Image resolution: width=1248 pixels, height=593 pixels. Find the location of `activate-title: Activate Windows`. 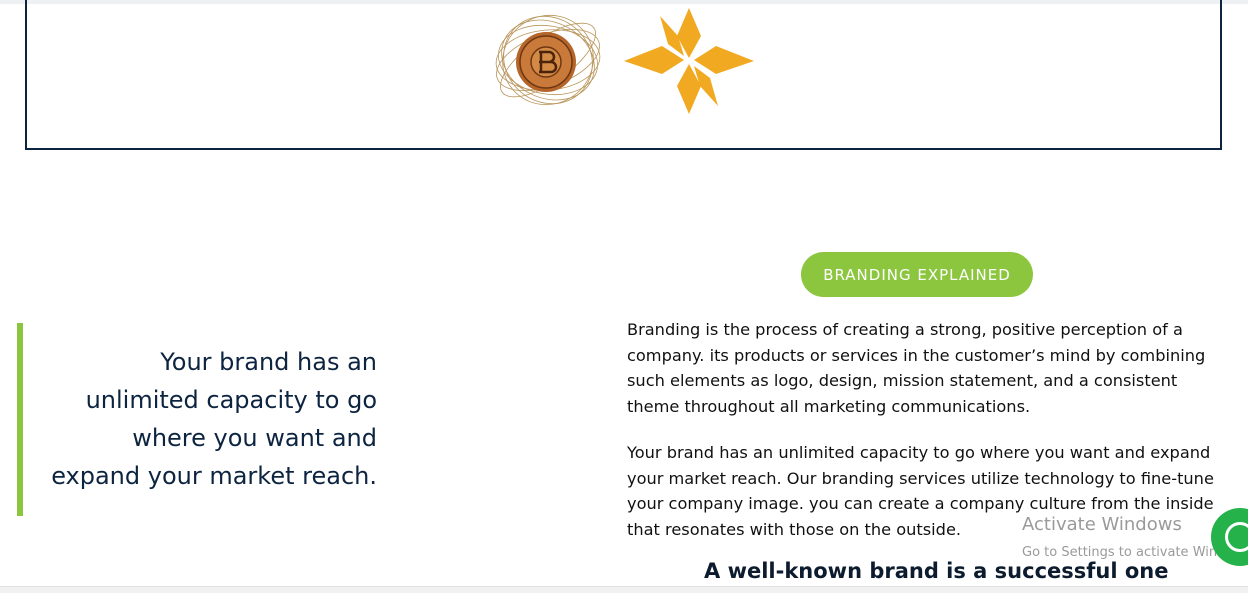

activate-title: Activate Windows is located at coordinates (1102, 524).